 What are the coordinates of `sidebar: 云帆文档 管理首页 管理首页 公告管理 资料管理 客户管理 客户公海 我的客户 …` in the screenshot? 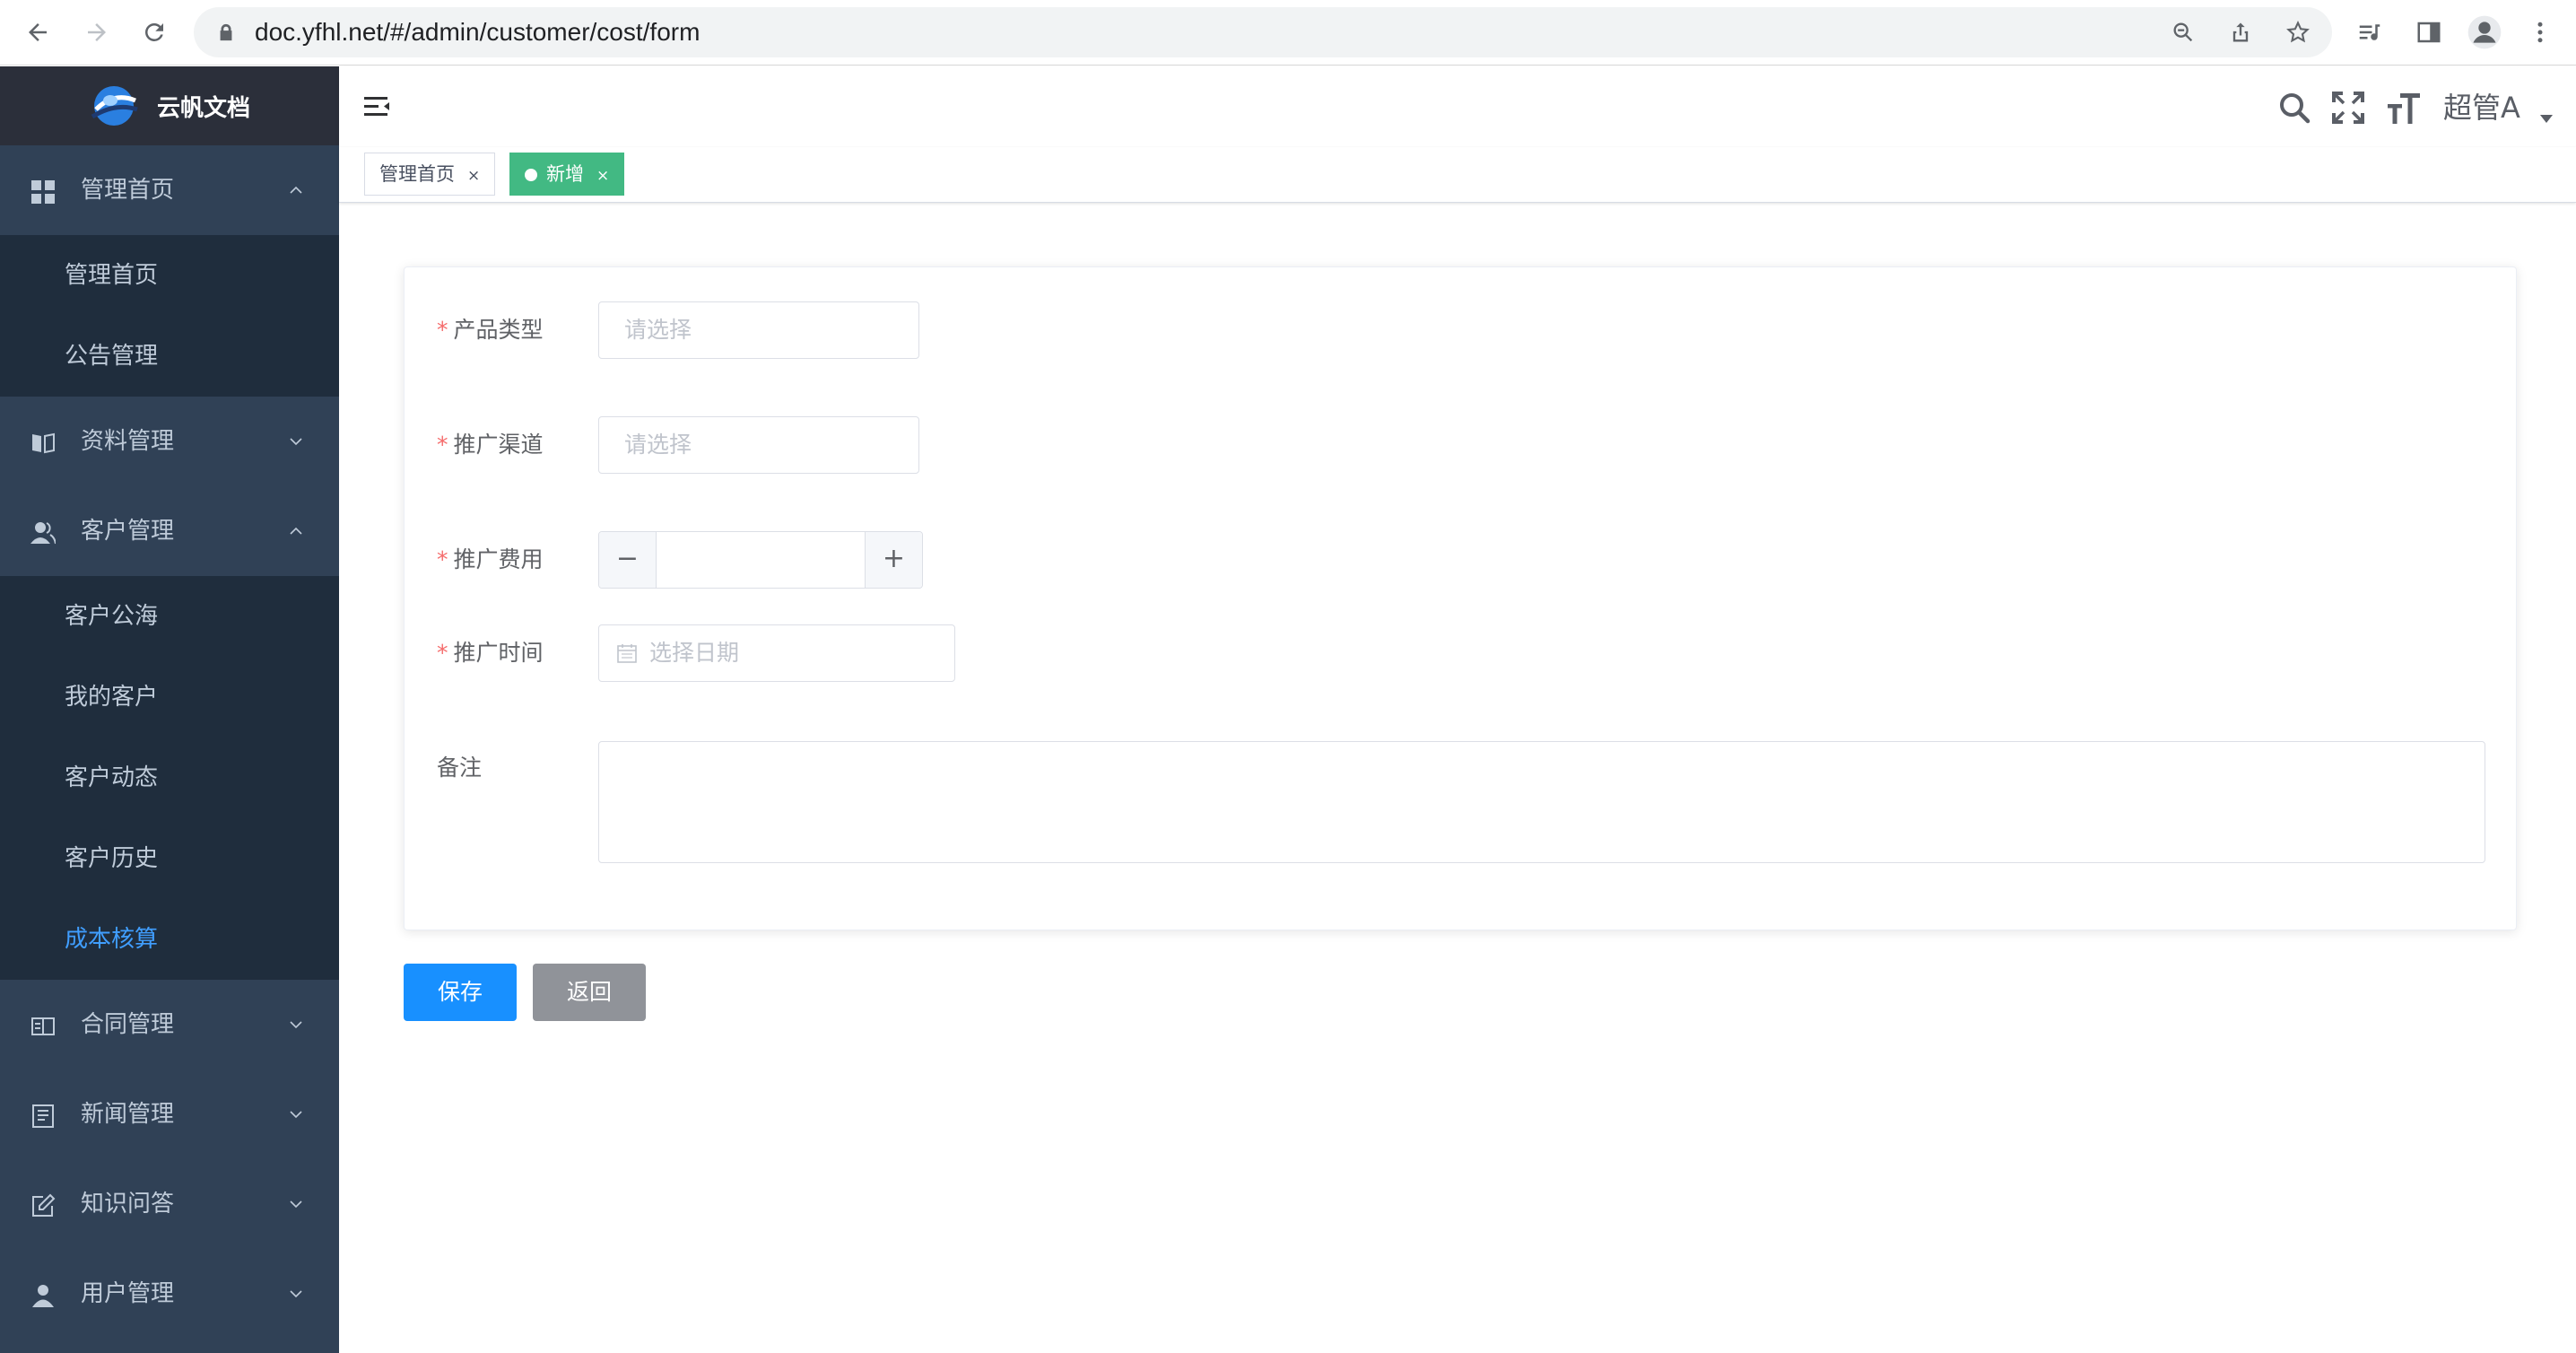 It's located at (169, 709).